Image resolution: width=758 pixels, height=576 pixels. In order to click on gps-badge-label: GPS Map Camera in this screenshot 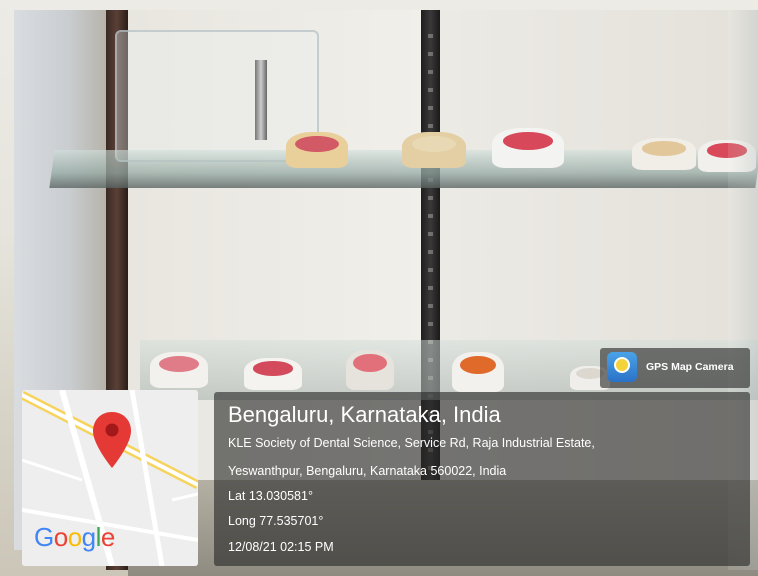, I will do `click(690, 367)`.